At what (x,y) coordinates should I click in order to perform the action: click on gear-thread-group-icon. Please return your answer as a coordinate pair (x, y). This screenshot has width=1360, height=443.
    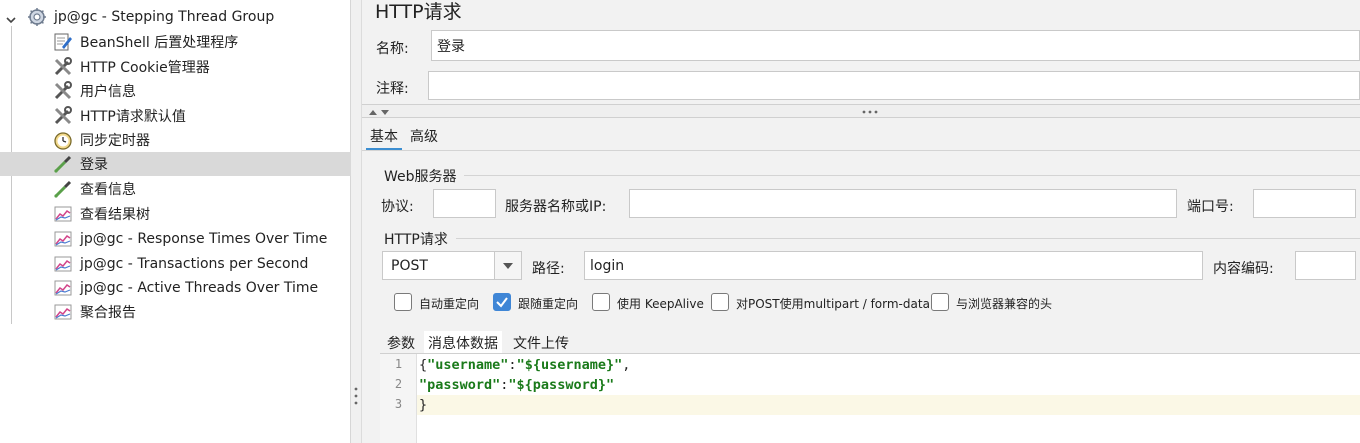
    Looking at the image, I should click on (37, 17).